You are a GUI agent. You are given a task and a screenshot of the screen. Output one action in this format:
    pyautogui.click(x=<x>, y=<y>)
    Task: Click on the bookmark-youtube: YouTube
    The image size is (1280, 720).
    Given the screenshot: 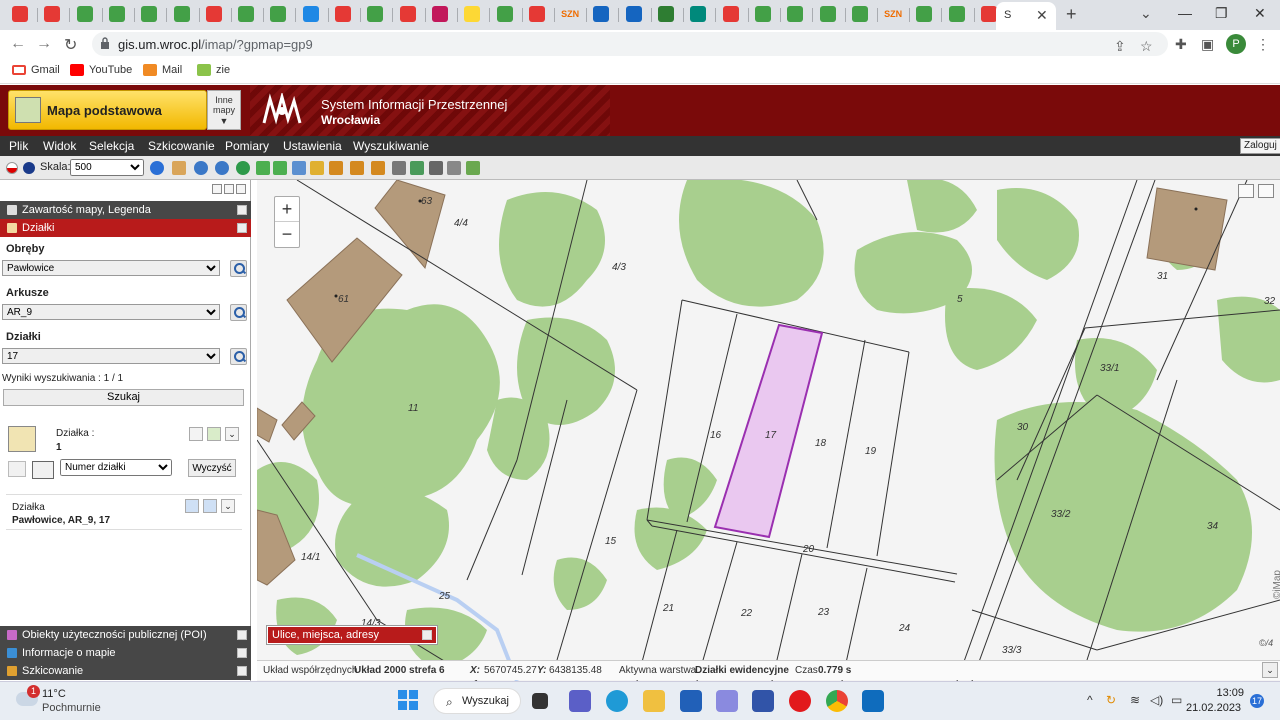 What is the action you would take?
    pyautogui.click(x=101, y=70)
    